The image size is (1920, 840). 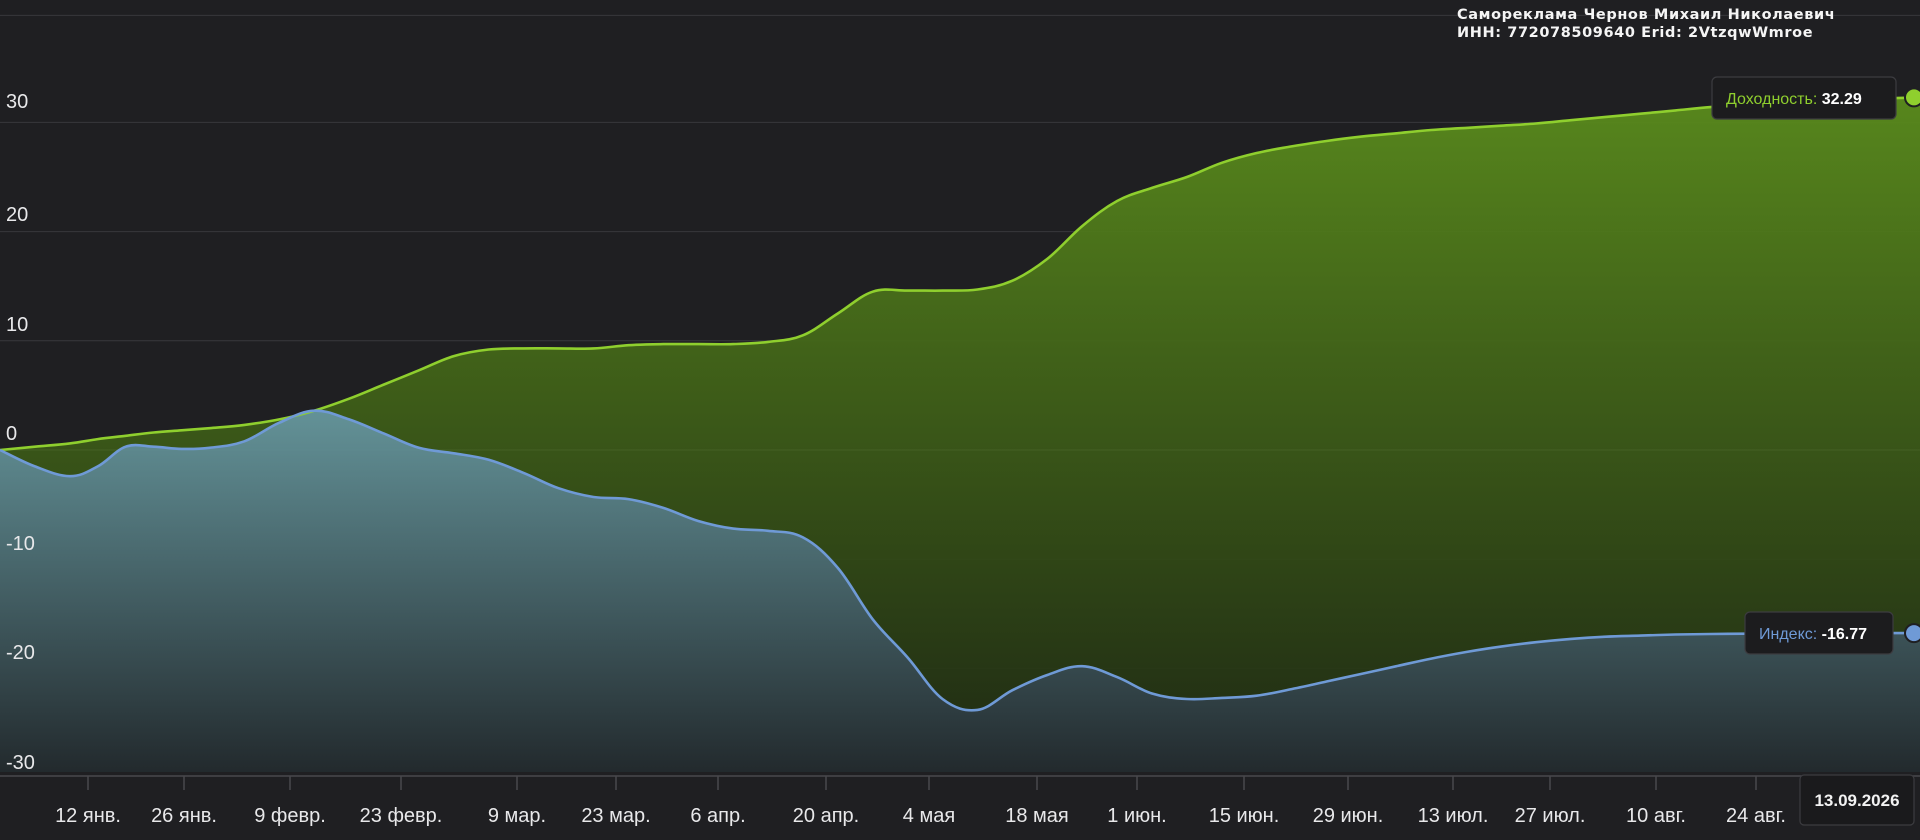 I want to click on yield-tooltip-name: Доходность:, so click(x=1774, y=99).